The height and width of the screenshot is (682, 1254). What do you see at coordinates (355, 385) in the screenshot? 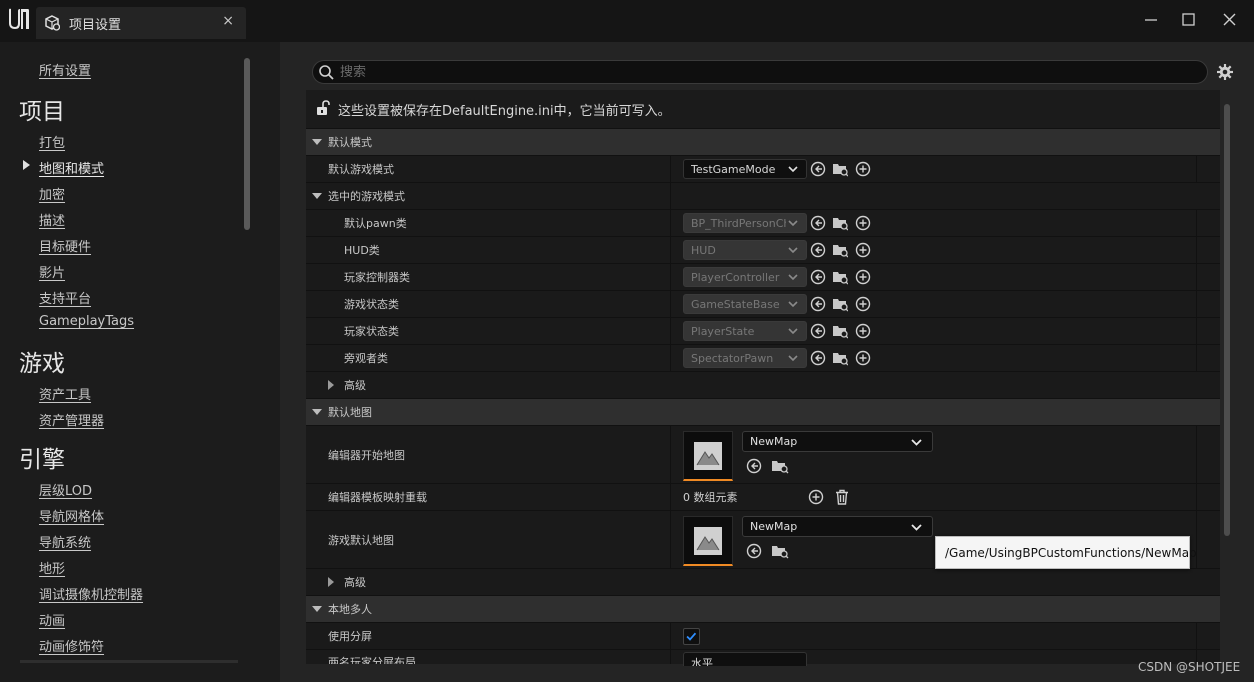
I see `advanced-label: 高级` at bounding box center [355, 385].